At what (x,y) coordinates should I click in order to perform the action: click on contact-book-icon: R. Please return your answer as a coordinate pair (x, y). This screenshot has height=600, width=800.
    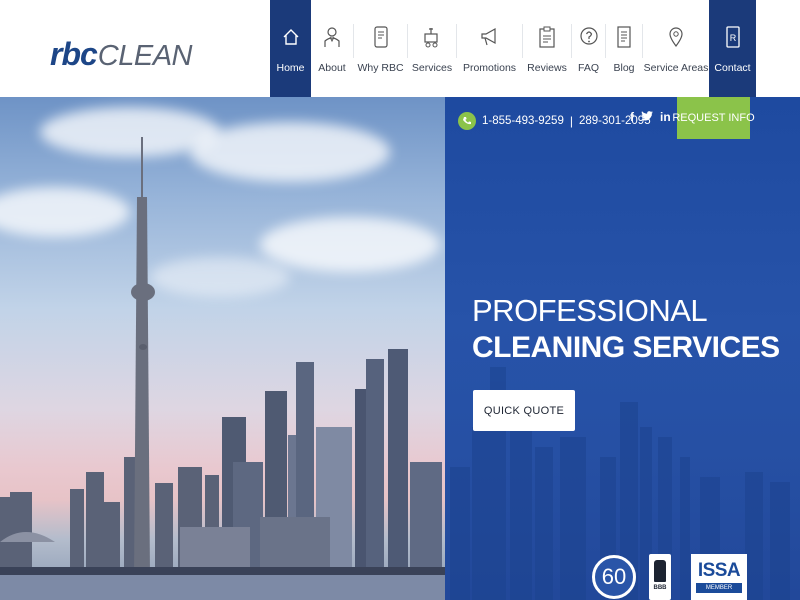
    Looking at the image, I should click on (733, 37).